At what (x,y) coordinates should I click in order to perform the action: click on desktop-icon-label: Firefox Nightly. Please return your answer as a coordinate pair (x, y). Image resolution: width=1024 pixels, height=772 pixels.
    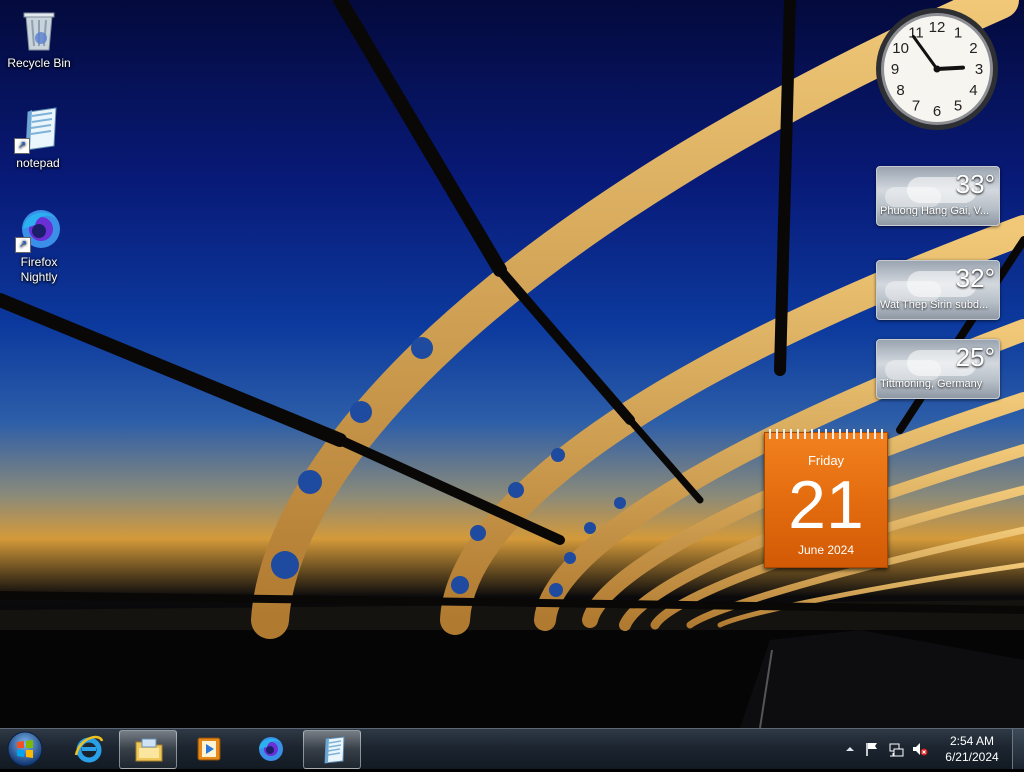
    Looking at the image, I should click on (39, 269).